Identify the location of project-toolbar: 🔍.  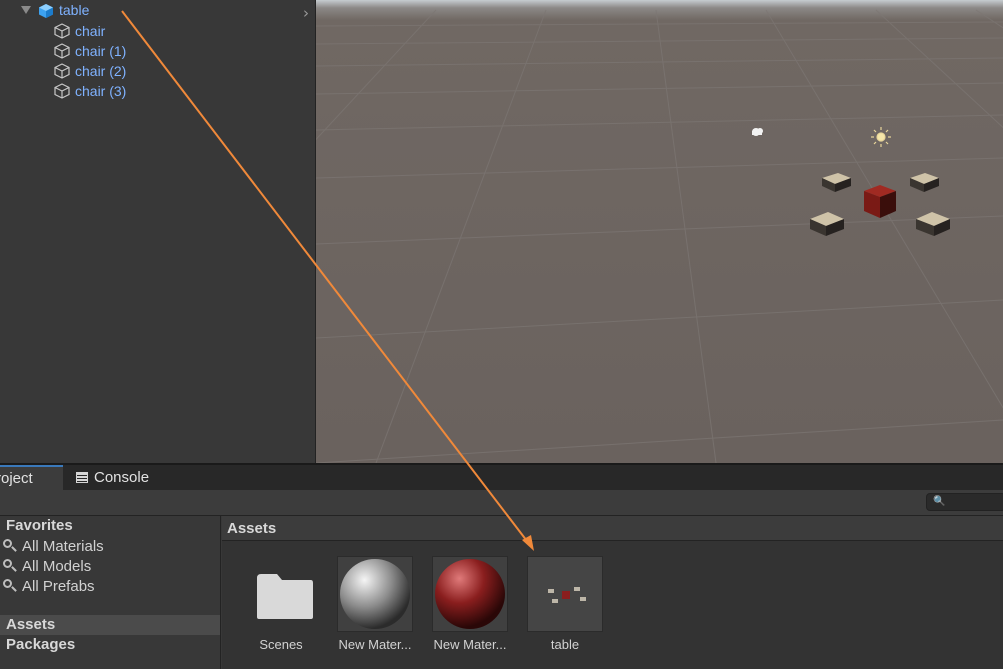
(501, 503).